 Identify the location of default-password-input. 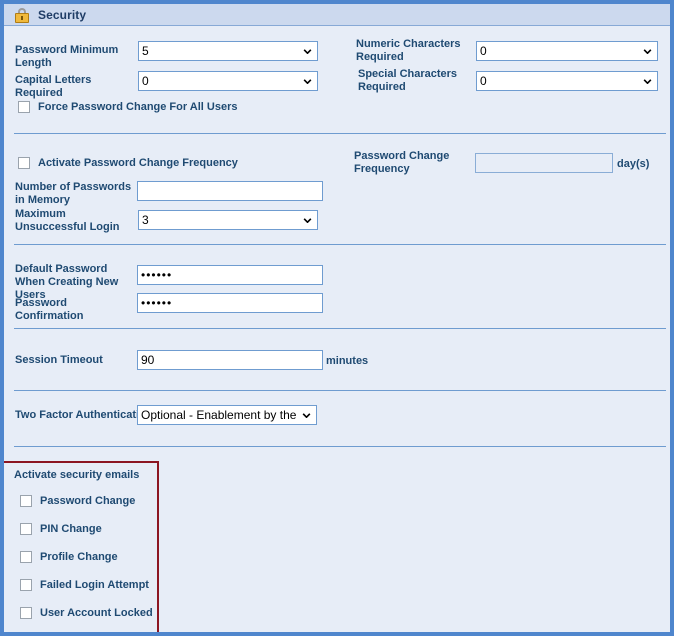
(230, 275).